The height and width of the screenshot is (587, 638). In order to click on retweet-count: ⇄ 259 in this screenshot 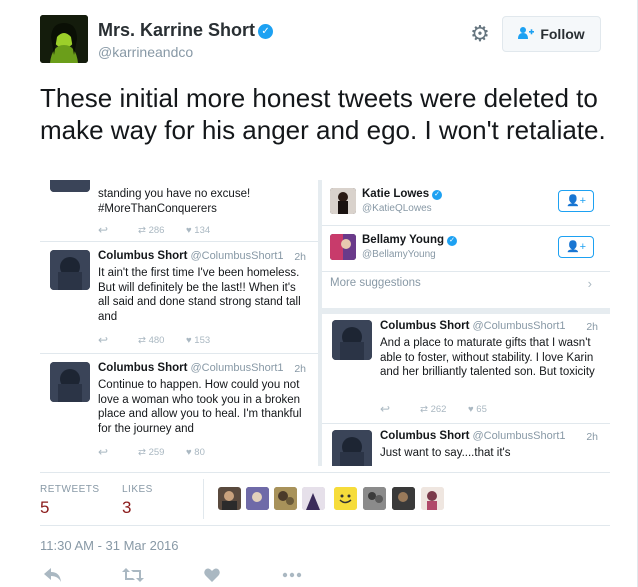, I will do `click(151, 452)`.